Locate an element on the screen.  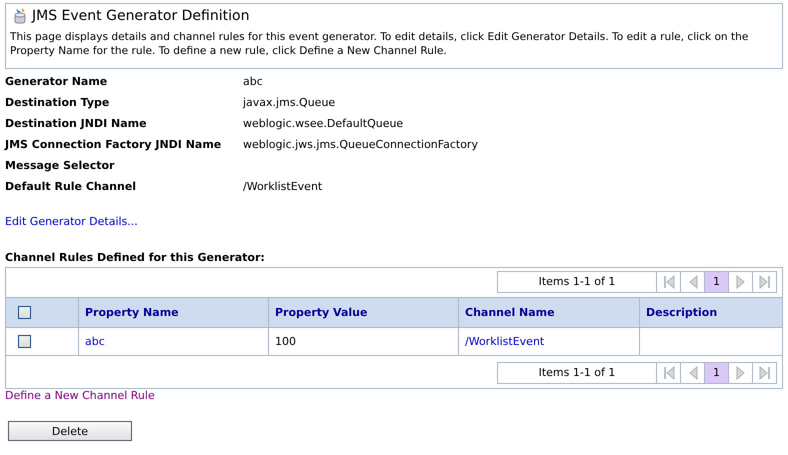
database-icon is located at coordinates (20, 16).